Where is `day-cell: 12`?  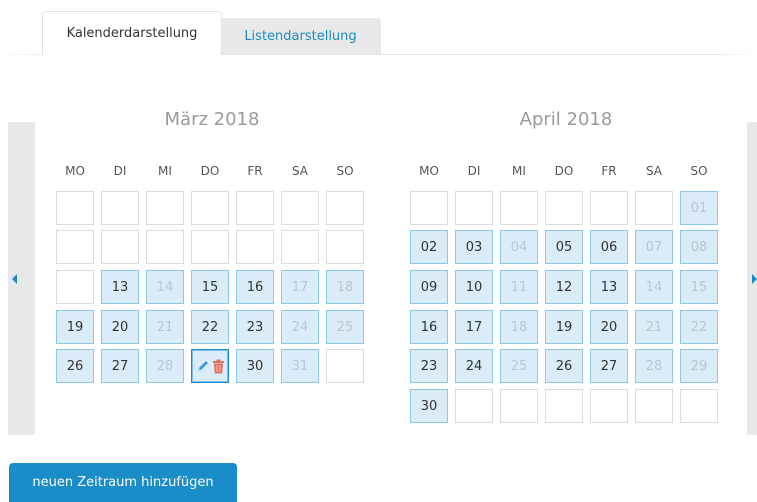 day-cell: 12 is located at coordinates (564, 287).